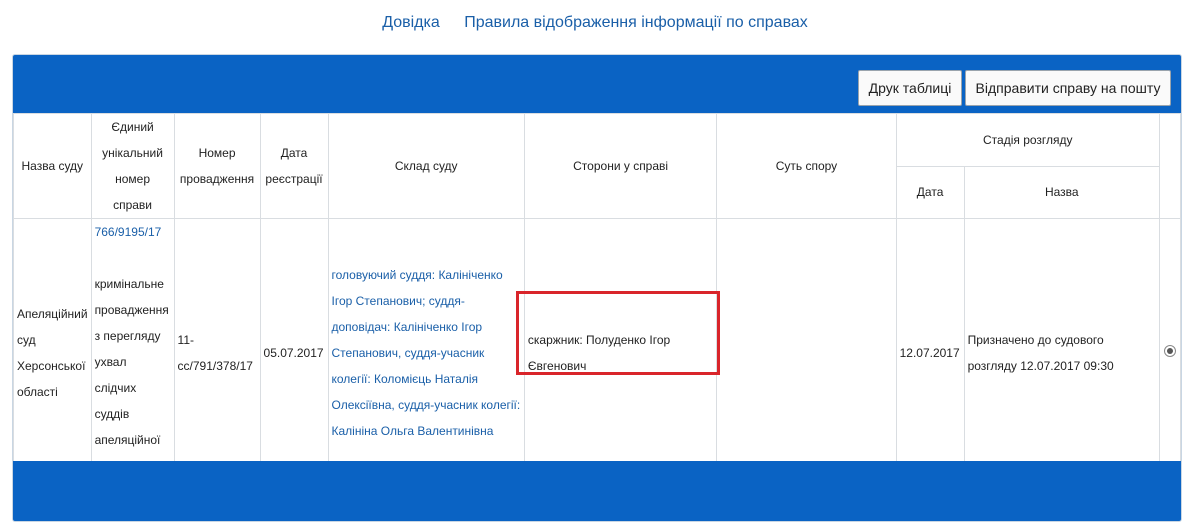  I want to click on cell-select, so click(1169, 352).